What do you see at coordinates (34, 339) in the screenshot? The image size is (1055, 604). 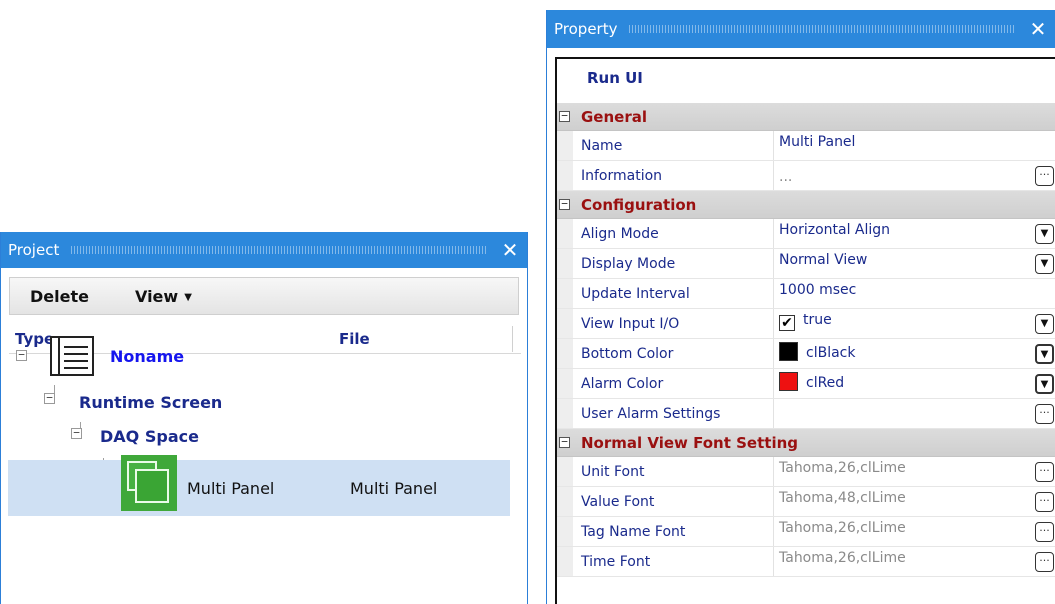 I see `column-type-header: Type` at bounding box center [34, 339].